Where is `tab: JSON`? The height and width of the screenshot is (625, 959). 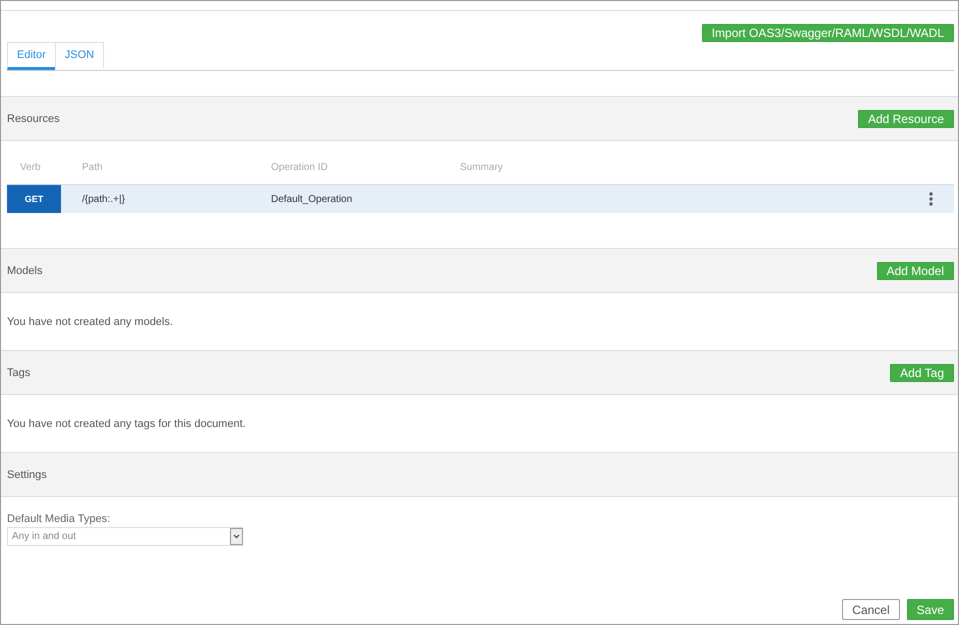
tab: JSON is located at coordinates (79, 56).